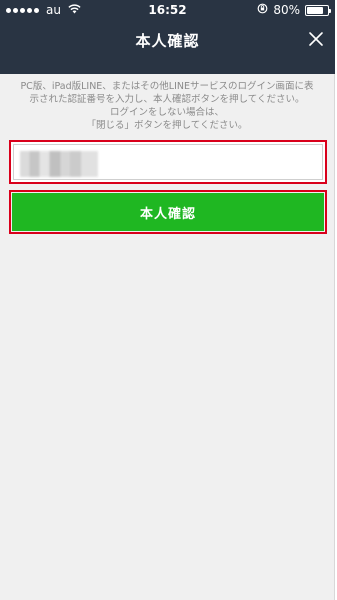 This screenshot has width=337, height=600. I want to click on code-input-highlight, so click(168, 162).